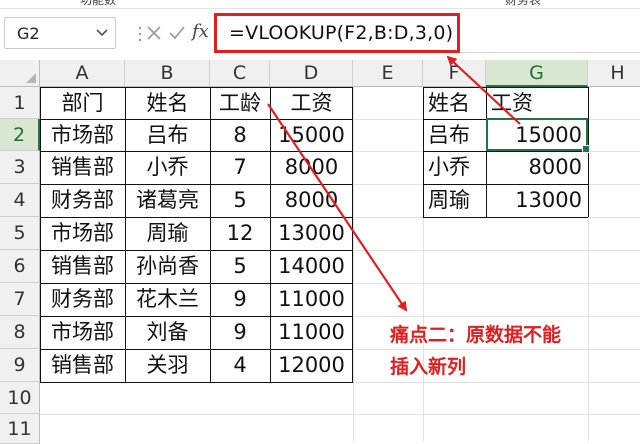  I want to click on annotation-line-1: 痛点二：原数据不能, so click(476, 335).